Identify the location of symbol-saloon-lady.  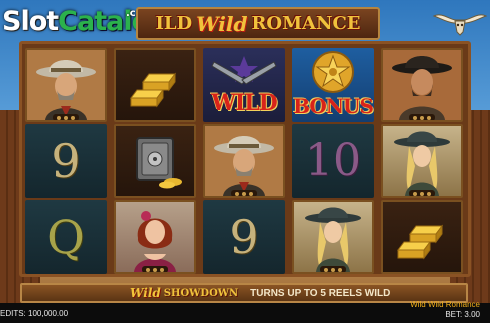
(155, 237).